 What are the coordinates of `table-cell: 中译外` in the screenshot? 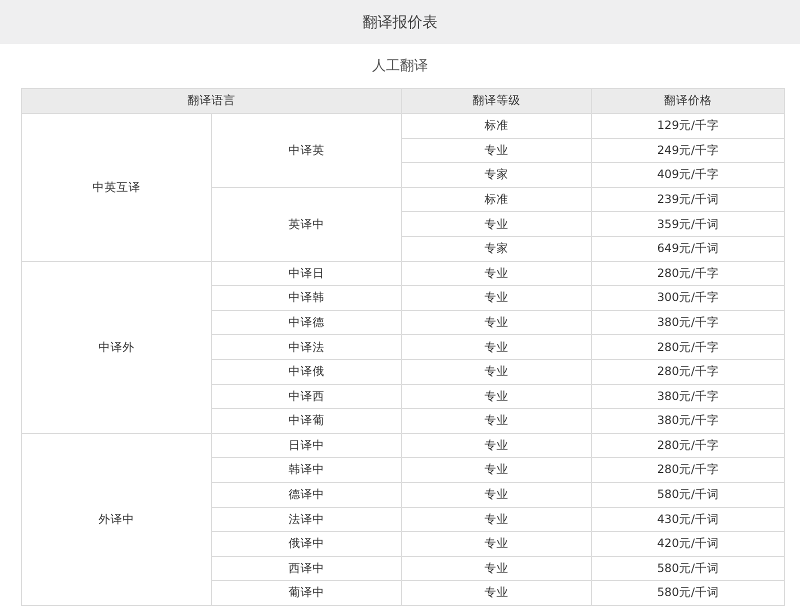 It's located at (117, 347).